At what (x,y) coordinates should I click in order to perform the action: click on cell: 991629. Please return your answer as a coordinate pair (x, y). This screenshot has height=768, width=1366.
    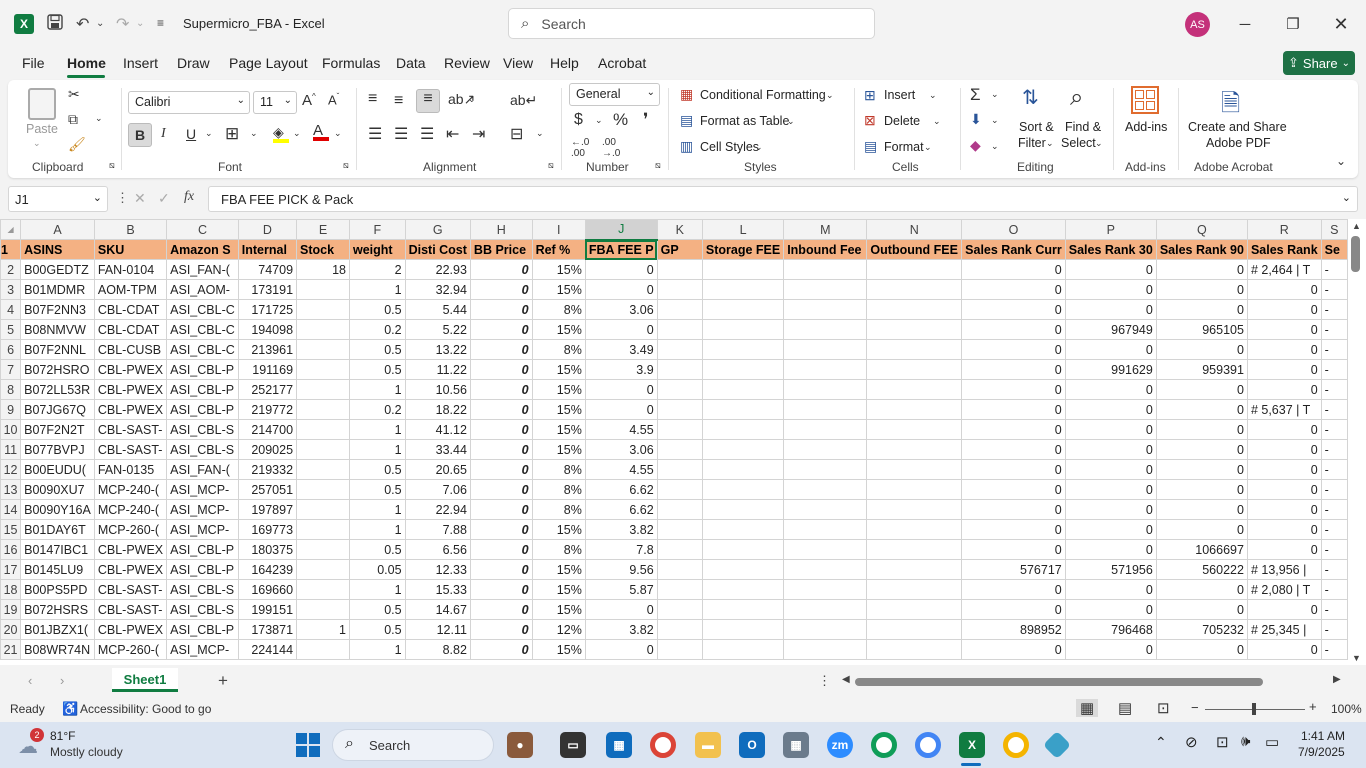
    Looking at the image, I should click on (1110, 369).